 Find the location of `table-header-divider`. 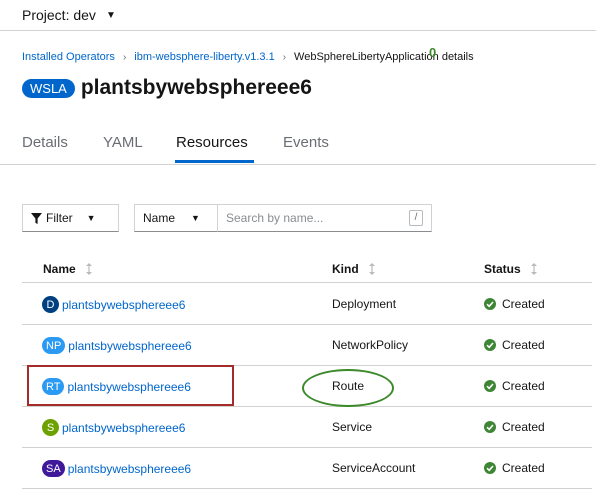

table-header-divider is located at coordinates (307, 282).